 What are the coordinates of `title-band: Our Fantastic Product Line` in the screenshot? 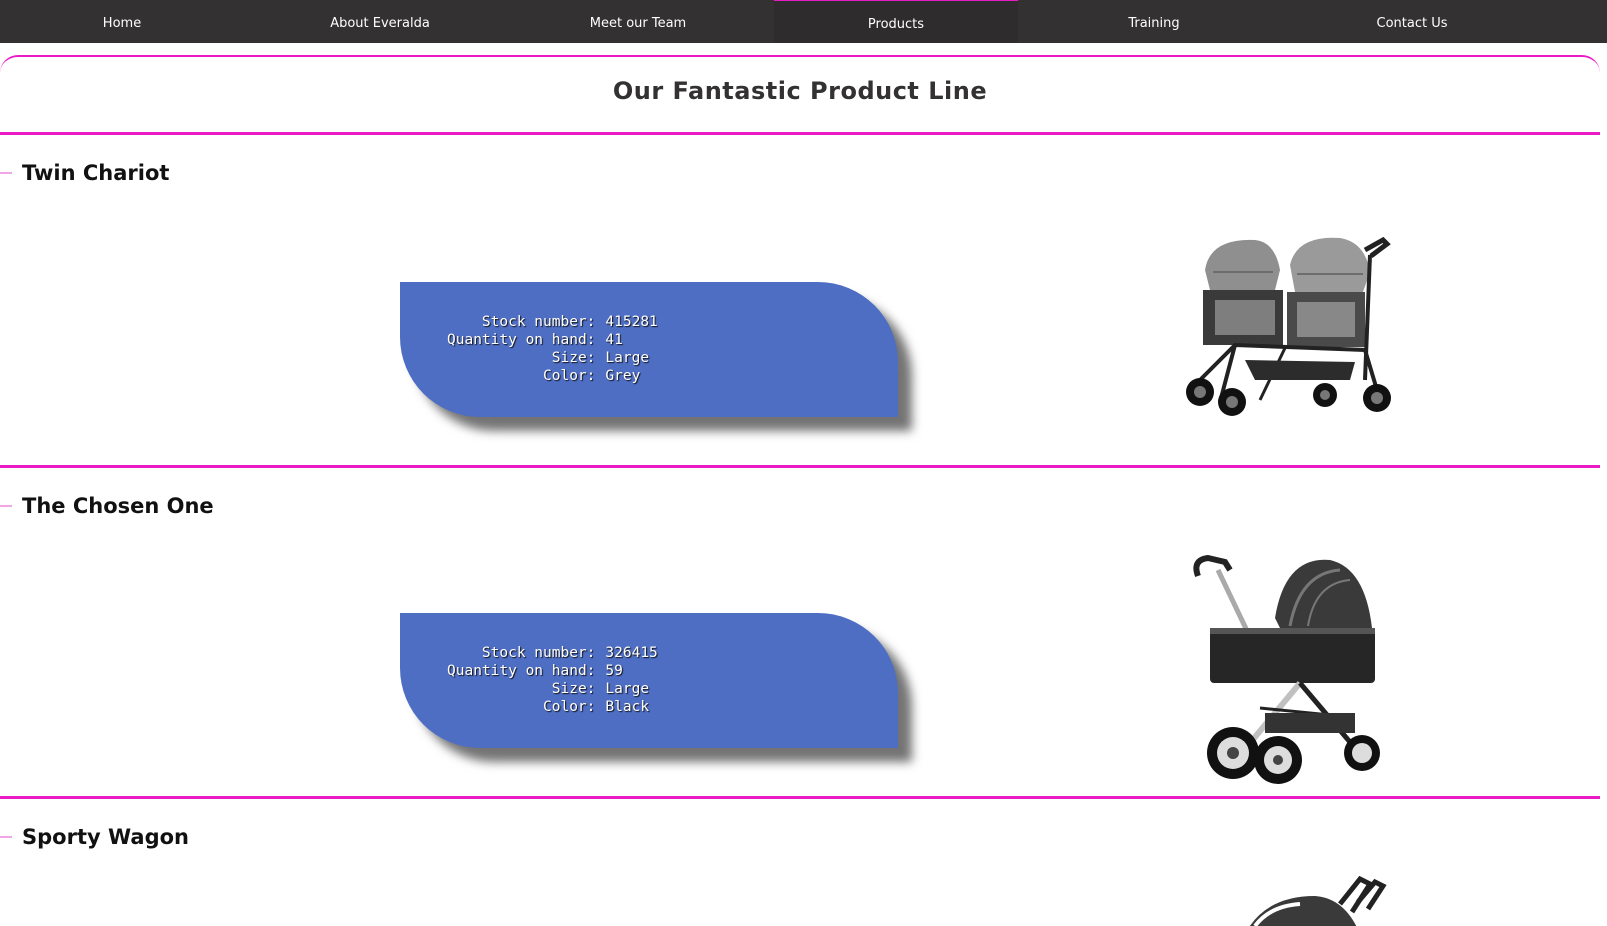 It's located at (800, 92).